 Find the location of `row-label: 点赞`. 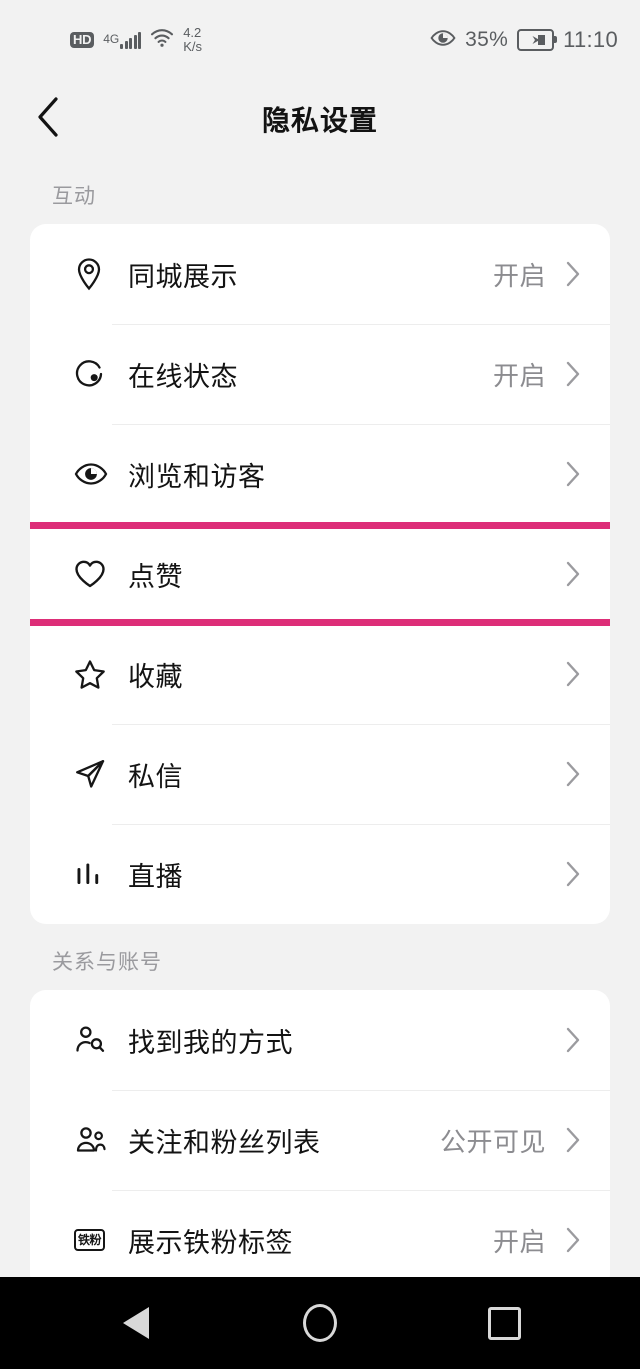

row-label: 点赞 is located at coordinates (155, 576).